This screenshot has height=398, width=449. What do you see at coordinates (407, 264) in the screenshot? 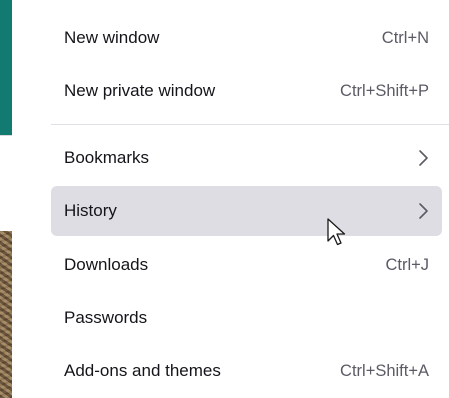
I see `menu-item-shortcut: Ctrl+J` at bounding box center [407, 264].